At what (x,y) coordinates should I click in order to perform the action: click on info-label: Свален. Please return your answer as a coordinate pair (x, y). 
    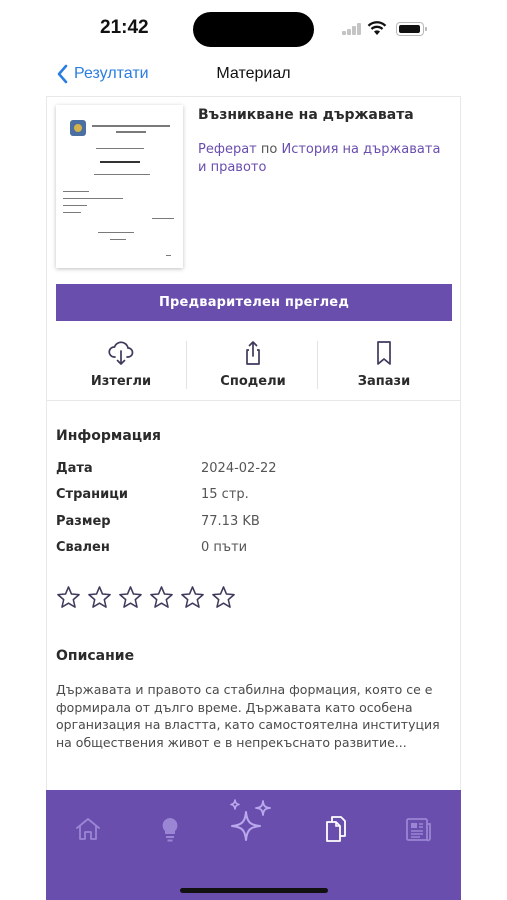
    Looking at the image, I should click on (83, 547).